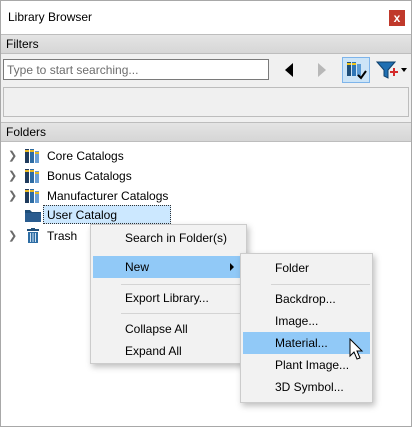 This screenshot has width=412, height=427. I want to click on folder-icon, so click(33, 215).